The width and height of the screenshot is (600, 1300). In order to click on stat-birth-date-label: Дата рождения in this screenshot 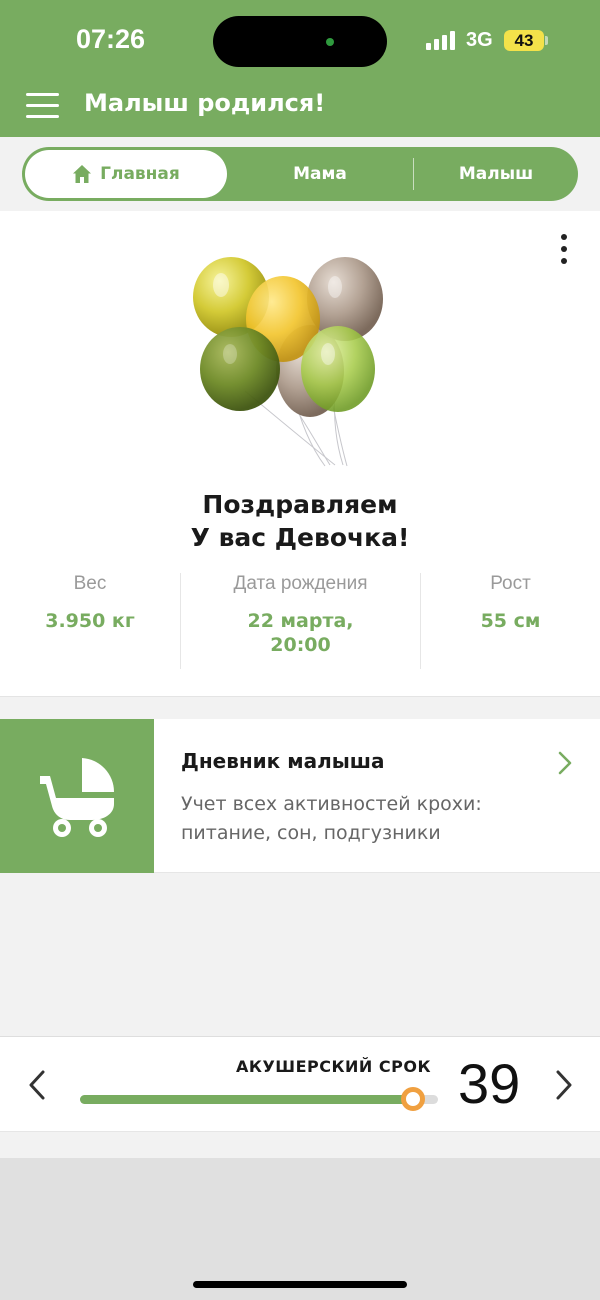, I will do `click(300, 583)`.